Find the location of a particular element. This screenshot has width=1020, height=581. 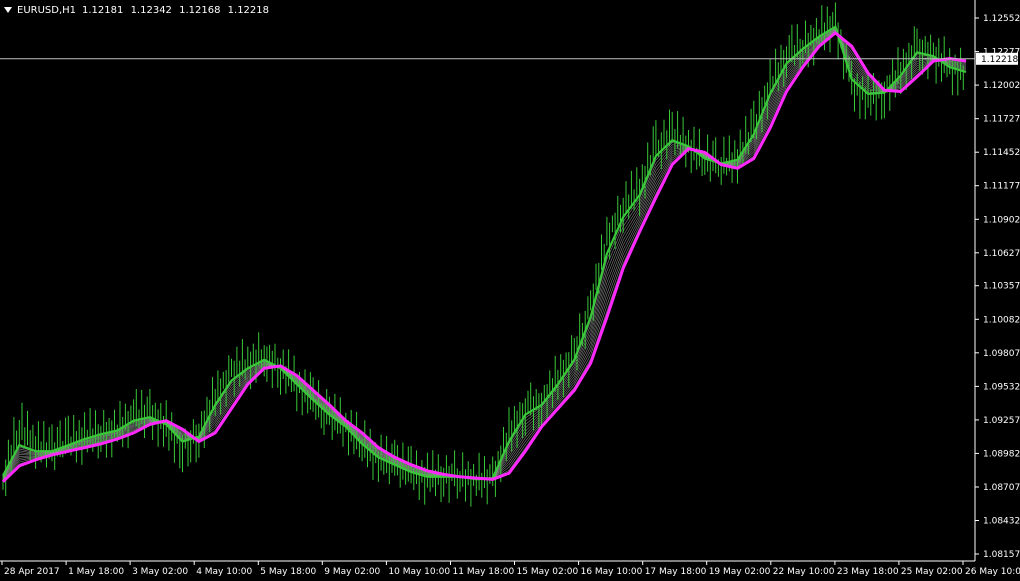

price-tick-label: 1.12002 is located at coordinates (1001, 86).